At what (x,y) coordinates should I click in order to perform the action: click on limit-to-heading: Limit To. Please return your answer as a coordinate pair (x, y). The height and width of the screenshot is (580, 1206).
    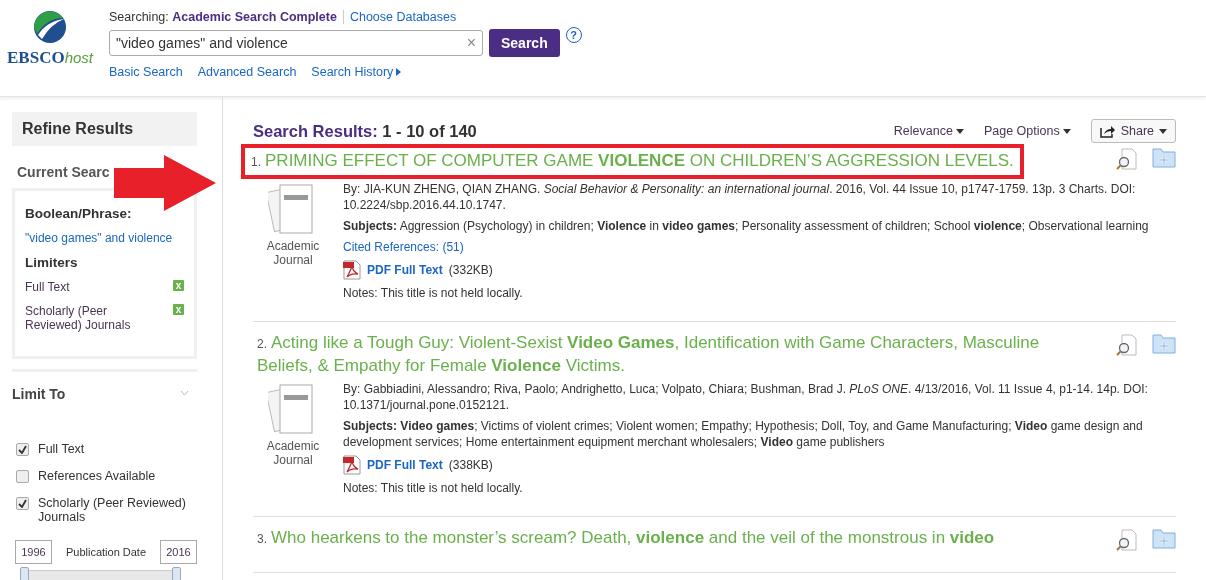
    Looking at the image, I should click on (39, 394).